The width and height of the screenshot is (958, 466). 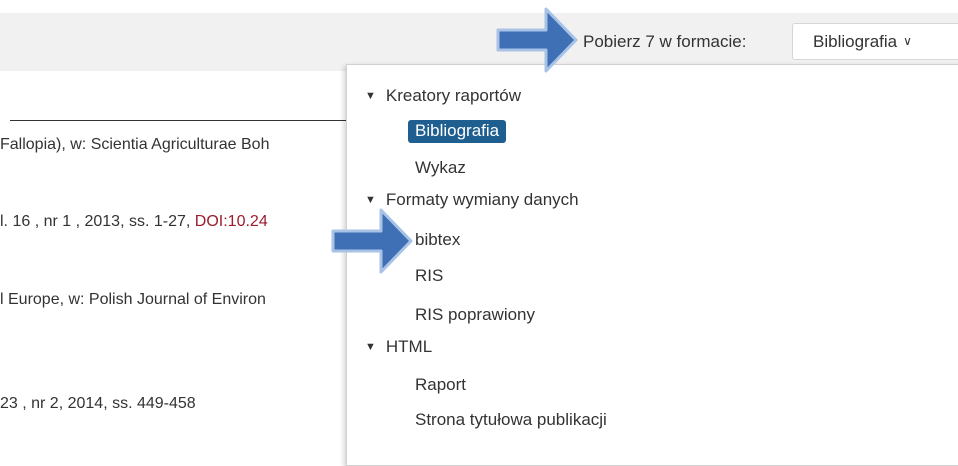 I want to click on result-line: 23 , nr 2, 2014, ss. 449-458, so click(x=98, y=403).